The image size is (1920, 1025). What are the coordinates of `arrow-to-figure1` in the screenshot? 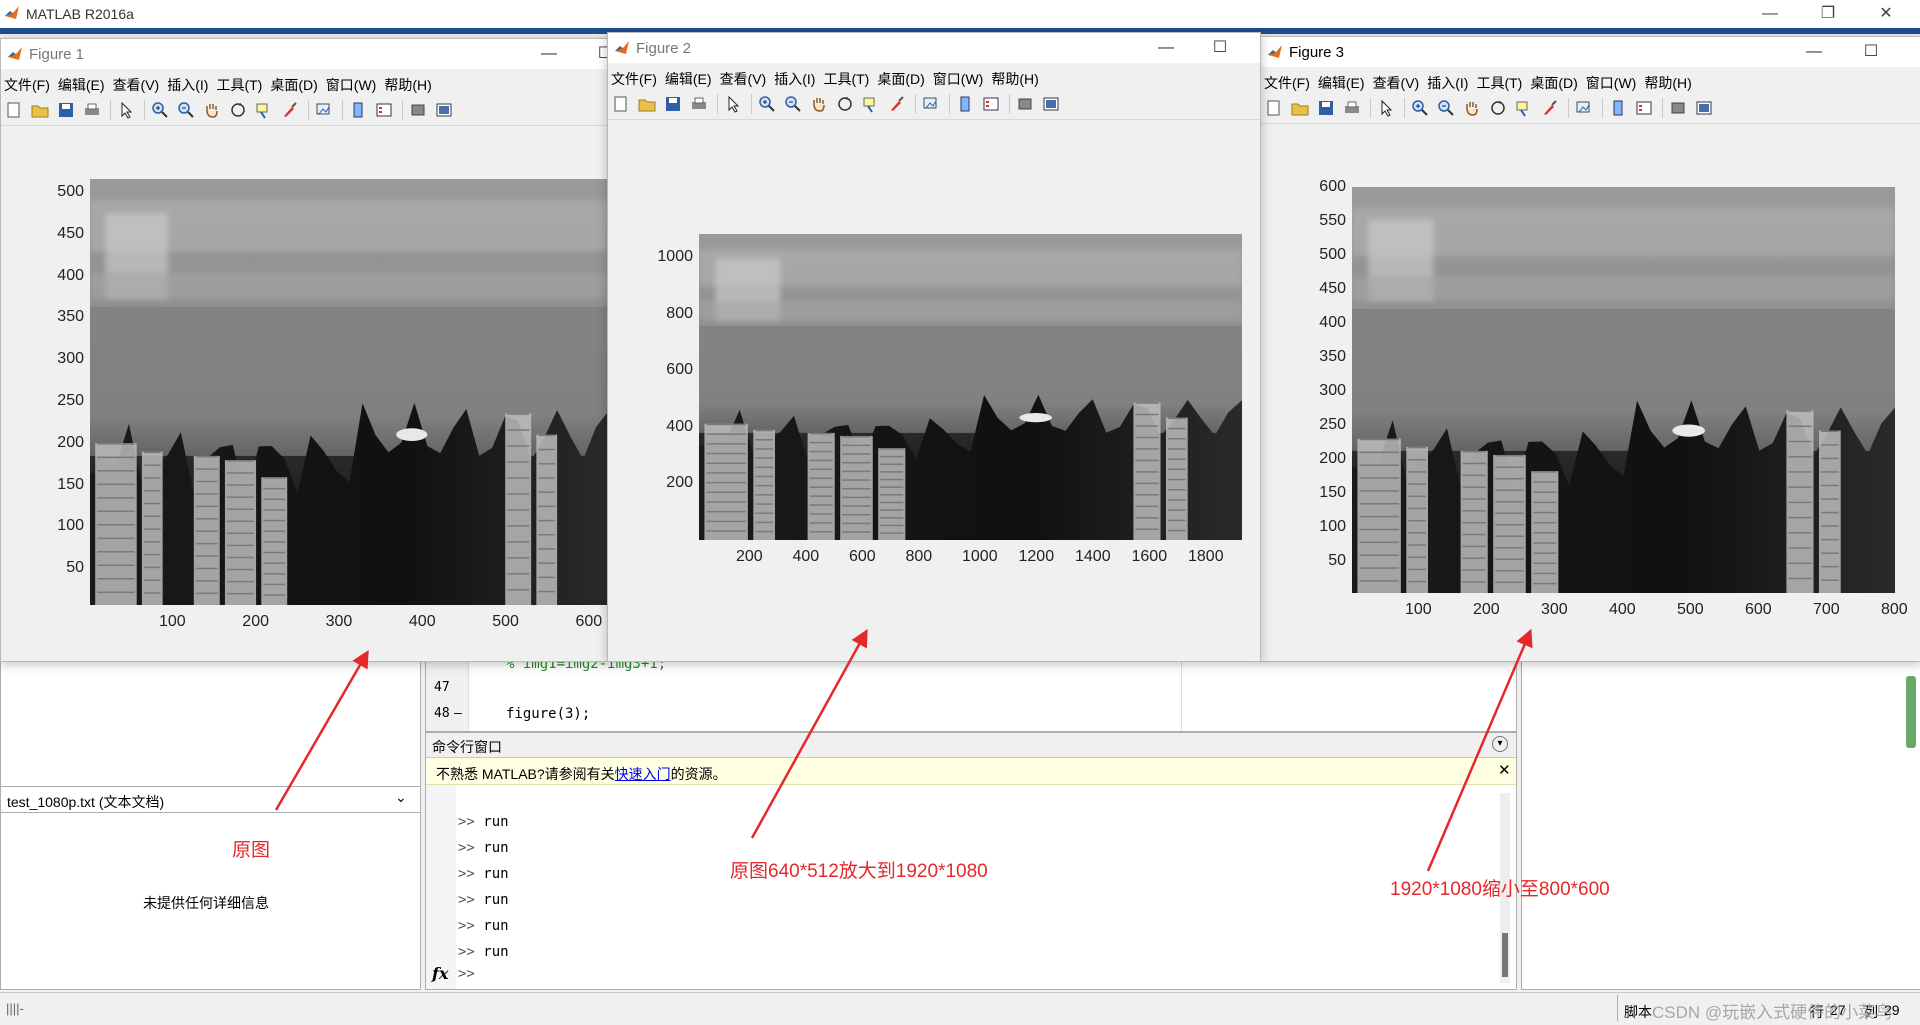 It's located at (321, 730).